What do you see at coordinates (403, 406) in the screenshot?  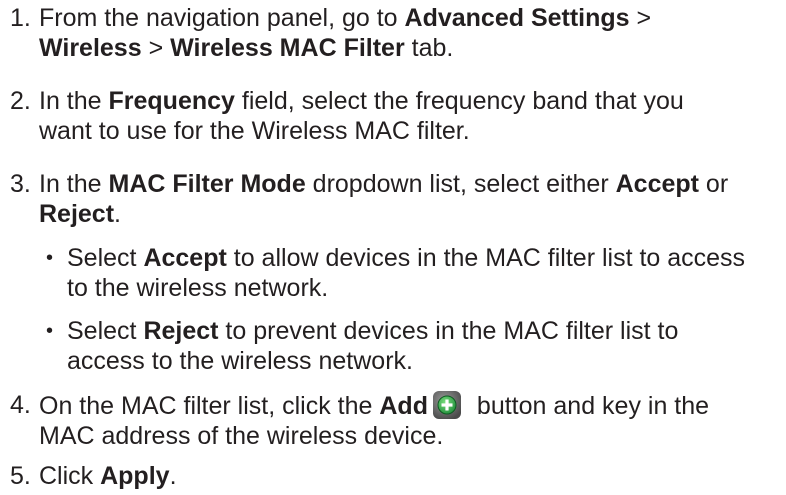 I see `bold-term: Add` at bounding box center [403, 406].